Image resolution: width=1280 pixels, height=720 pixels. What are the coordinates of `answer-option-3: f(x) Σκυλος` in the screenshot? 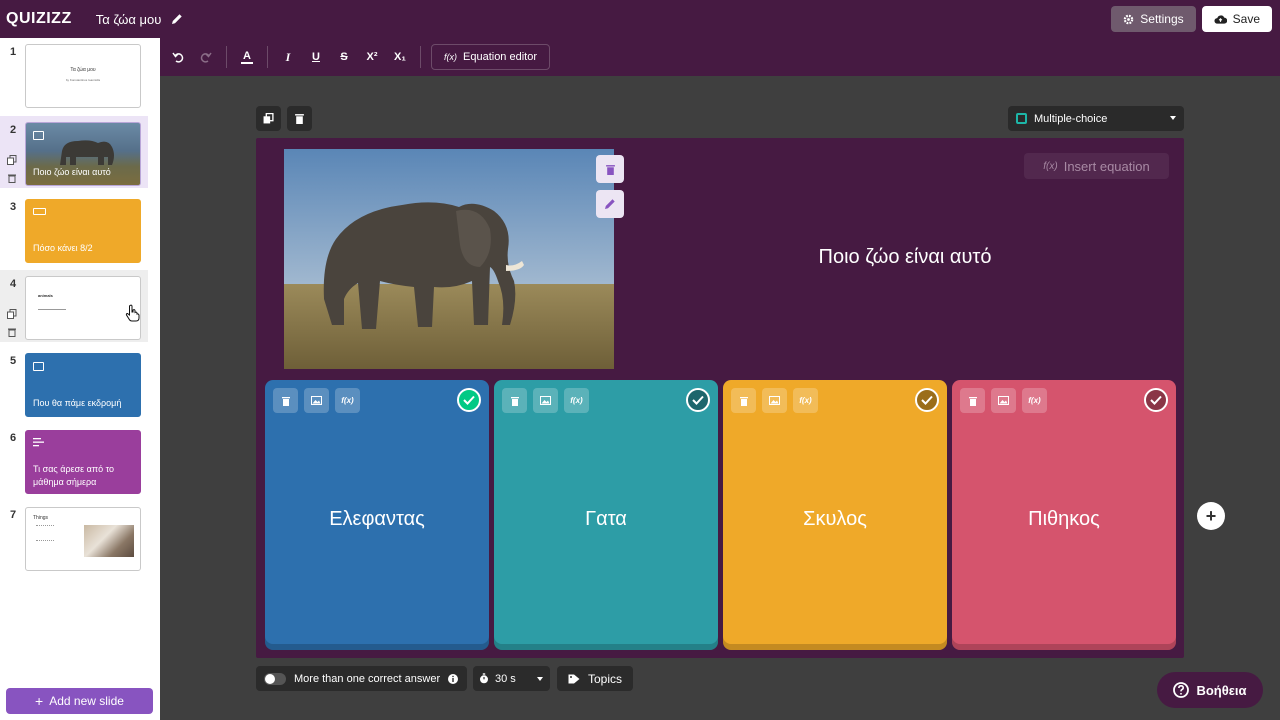 It's located at (835, 515).